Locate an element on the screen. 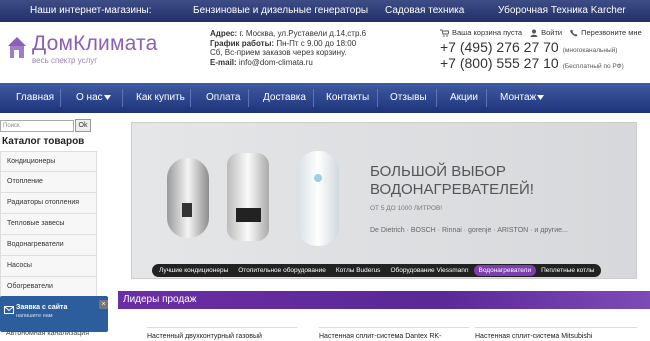 The width and height of the screenshot is (650, 341). logo: ДомКлимата весь спектр услуг is located at coordinates (96, 52).